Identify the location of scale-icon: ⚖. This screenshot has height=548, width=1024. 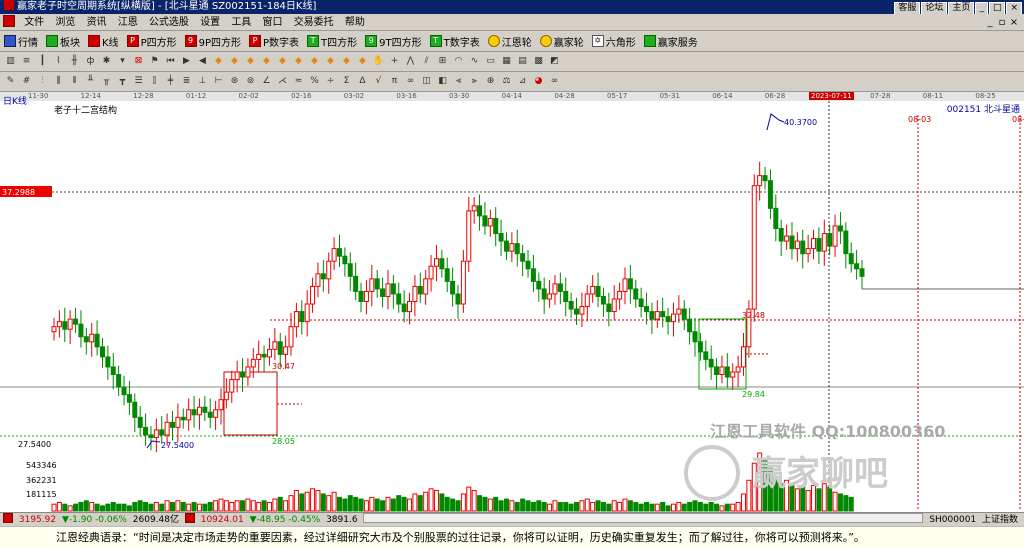
(506, 81).